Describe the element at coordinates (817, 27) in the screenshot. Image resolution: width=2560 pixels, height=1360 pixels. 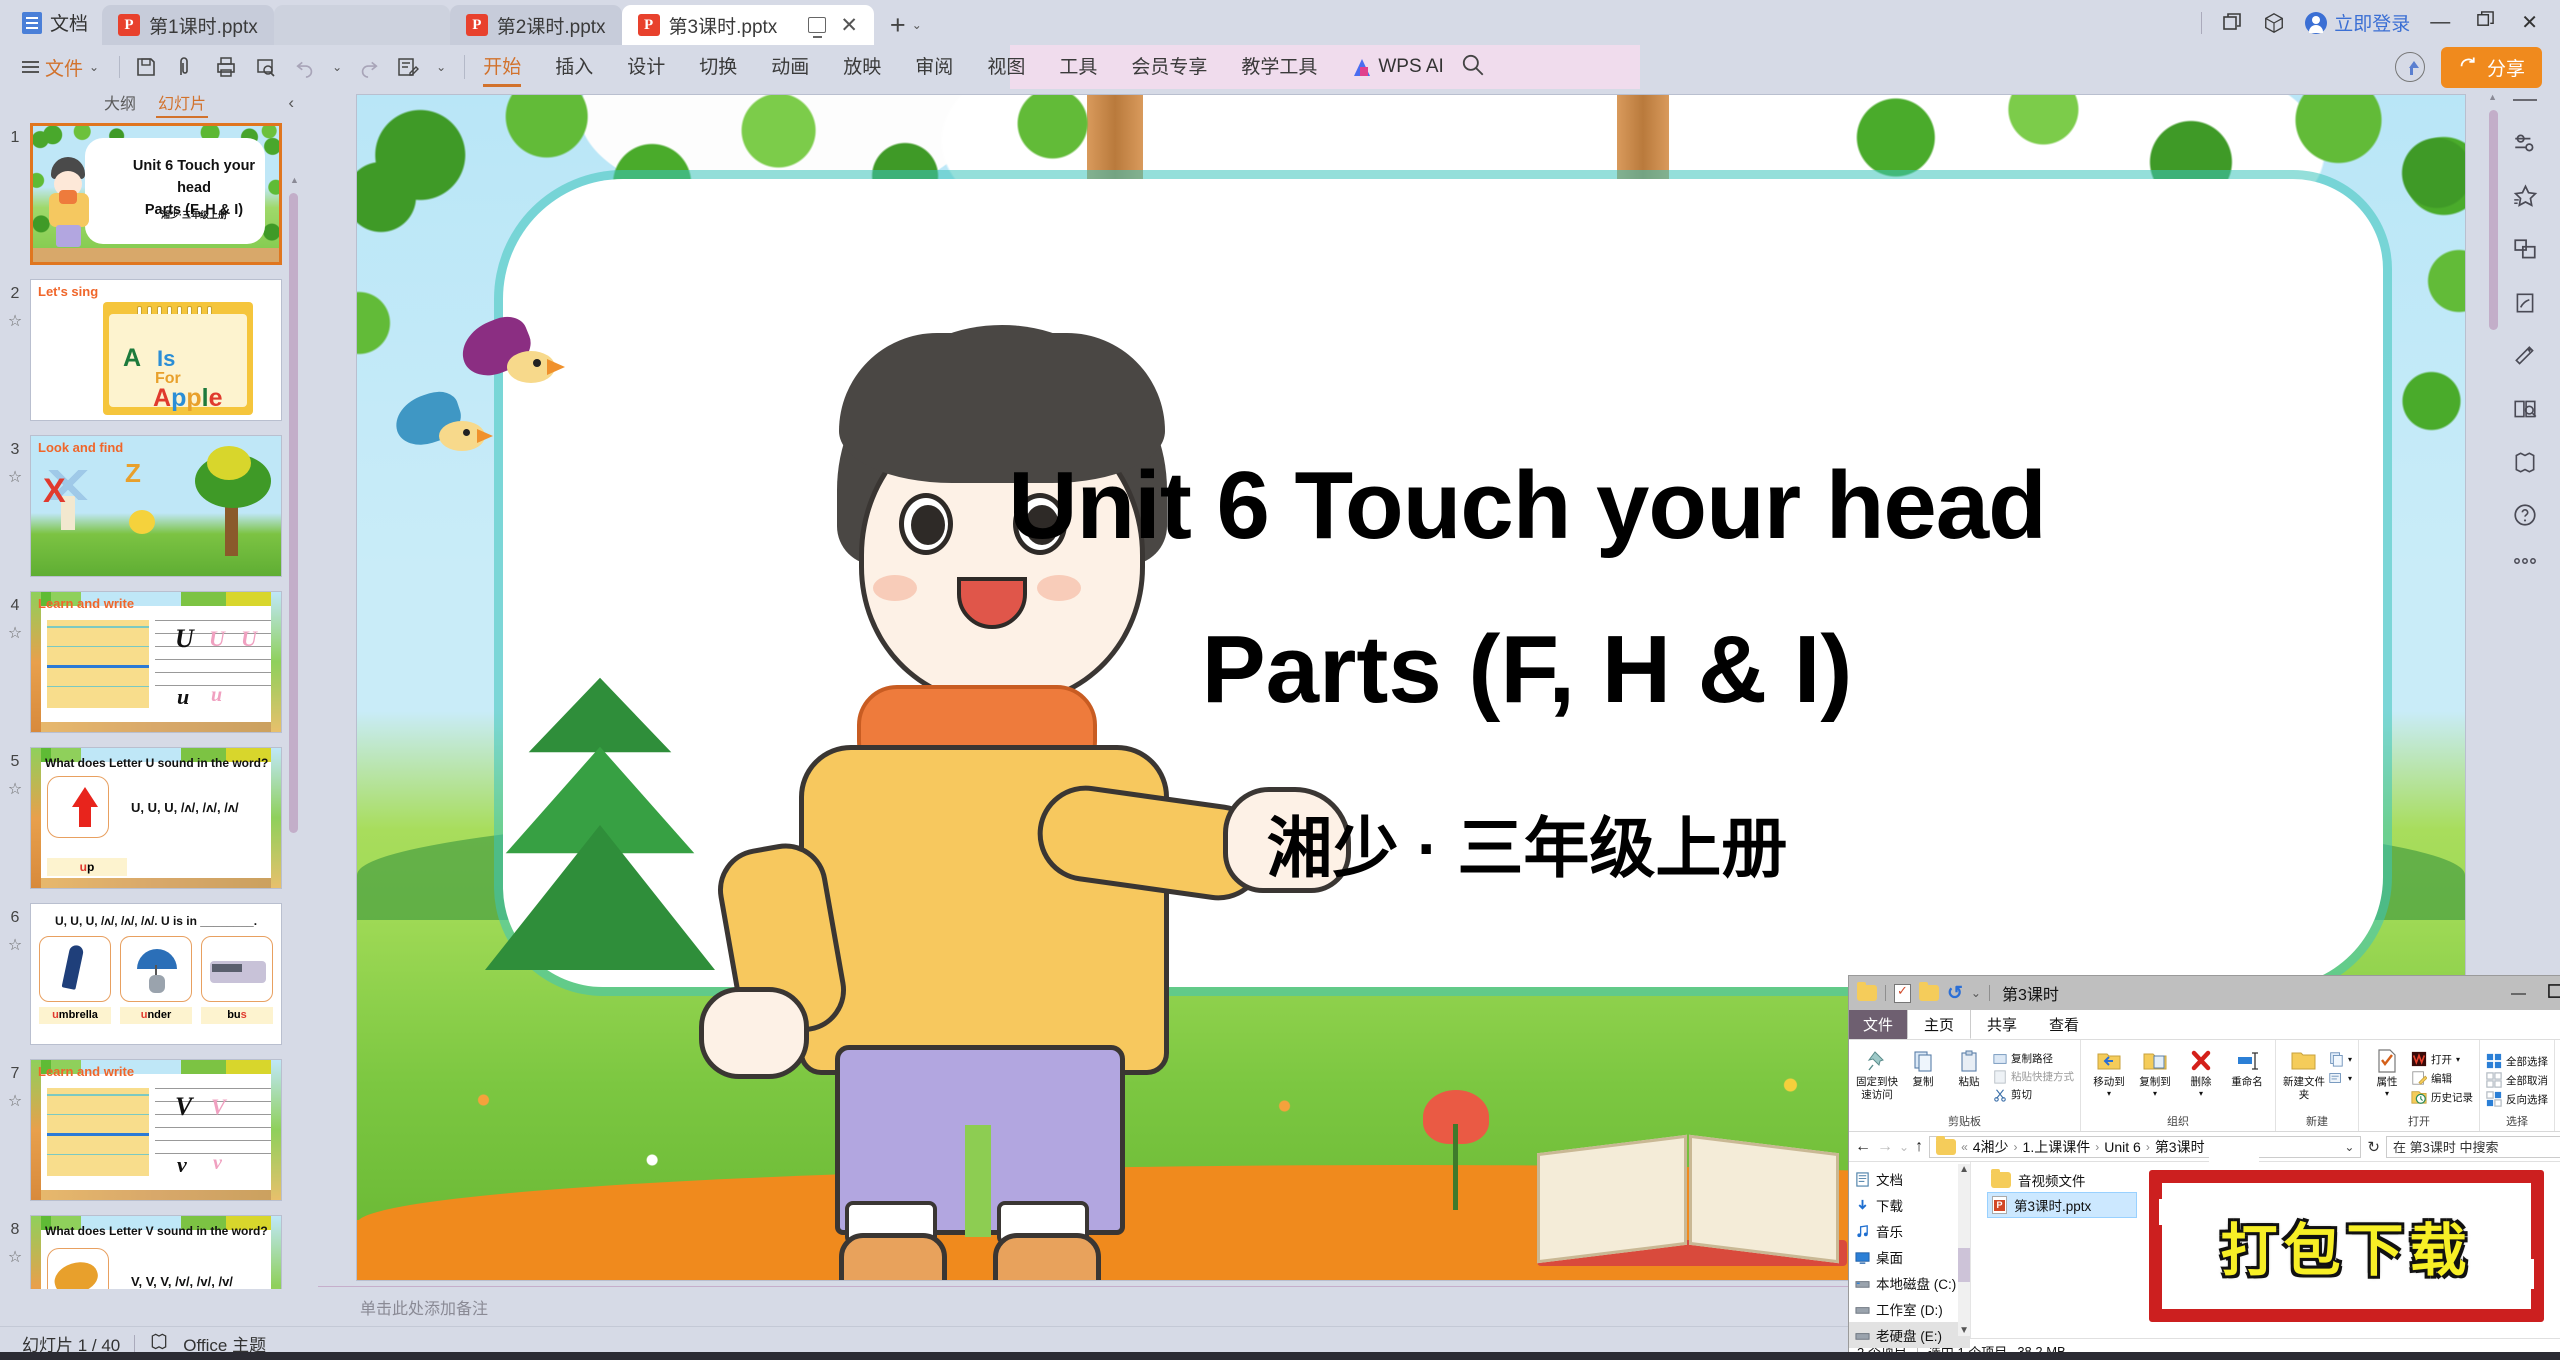
I see `present-icon` at that location.